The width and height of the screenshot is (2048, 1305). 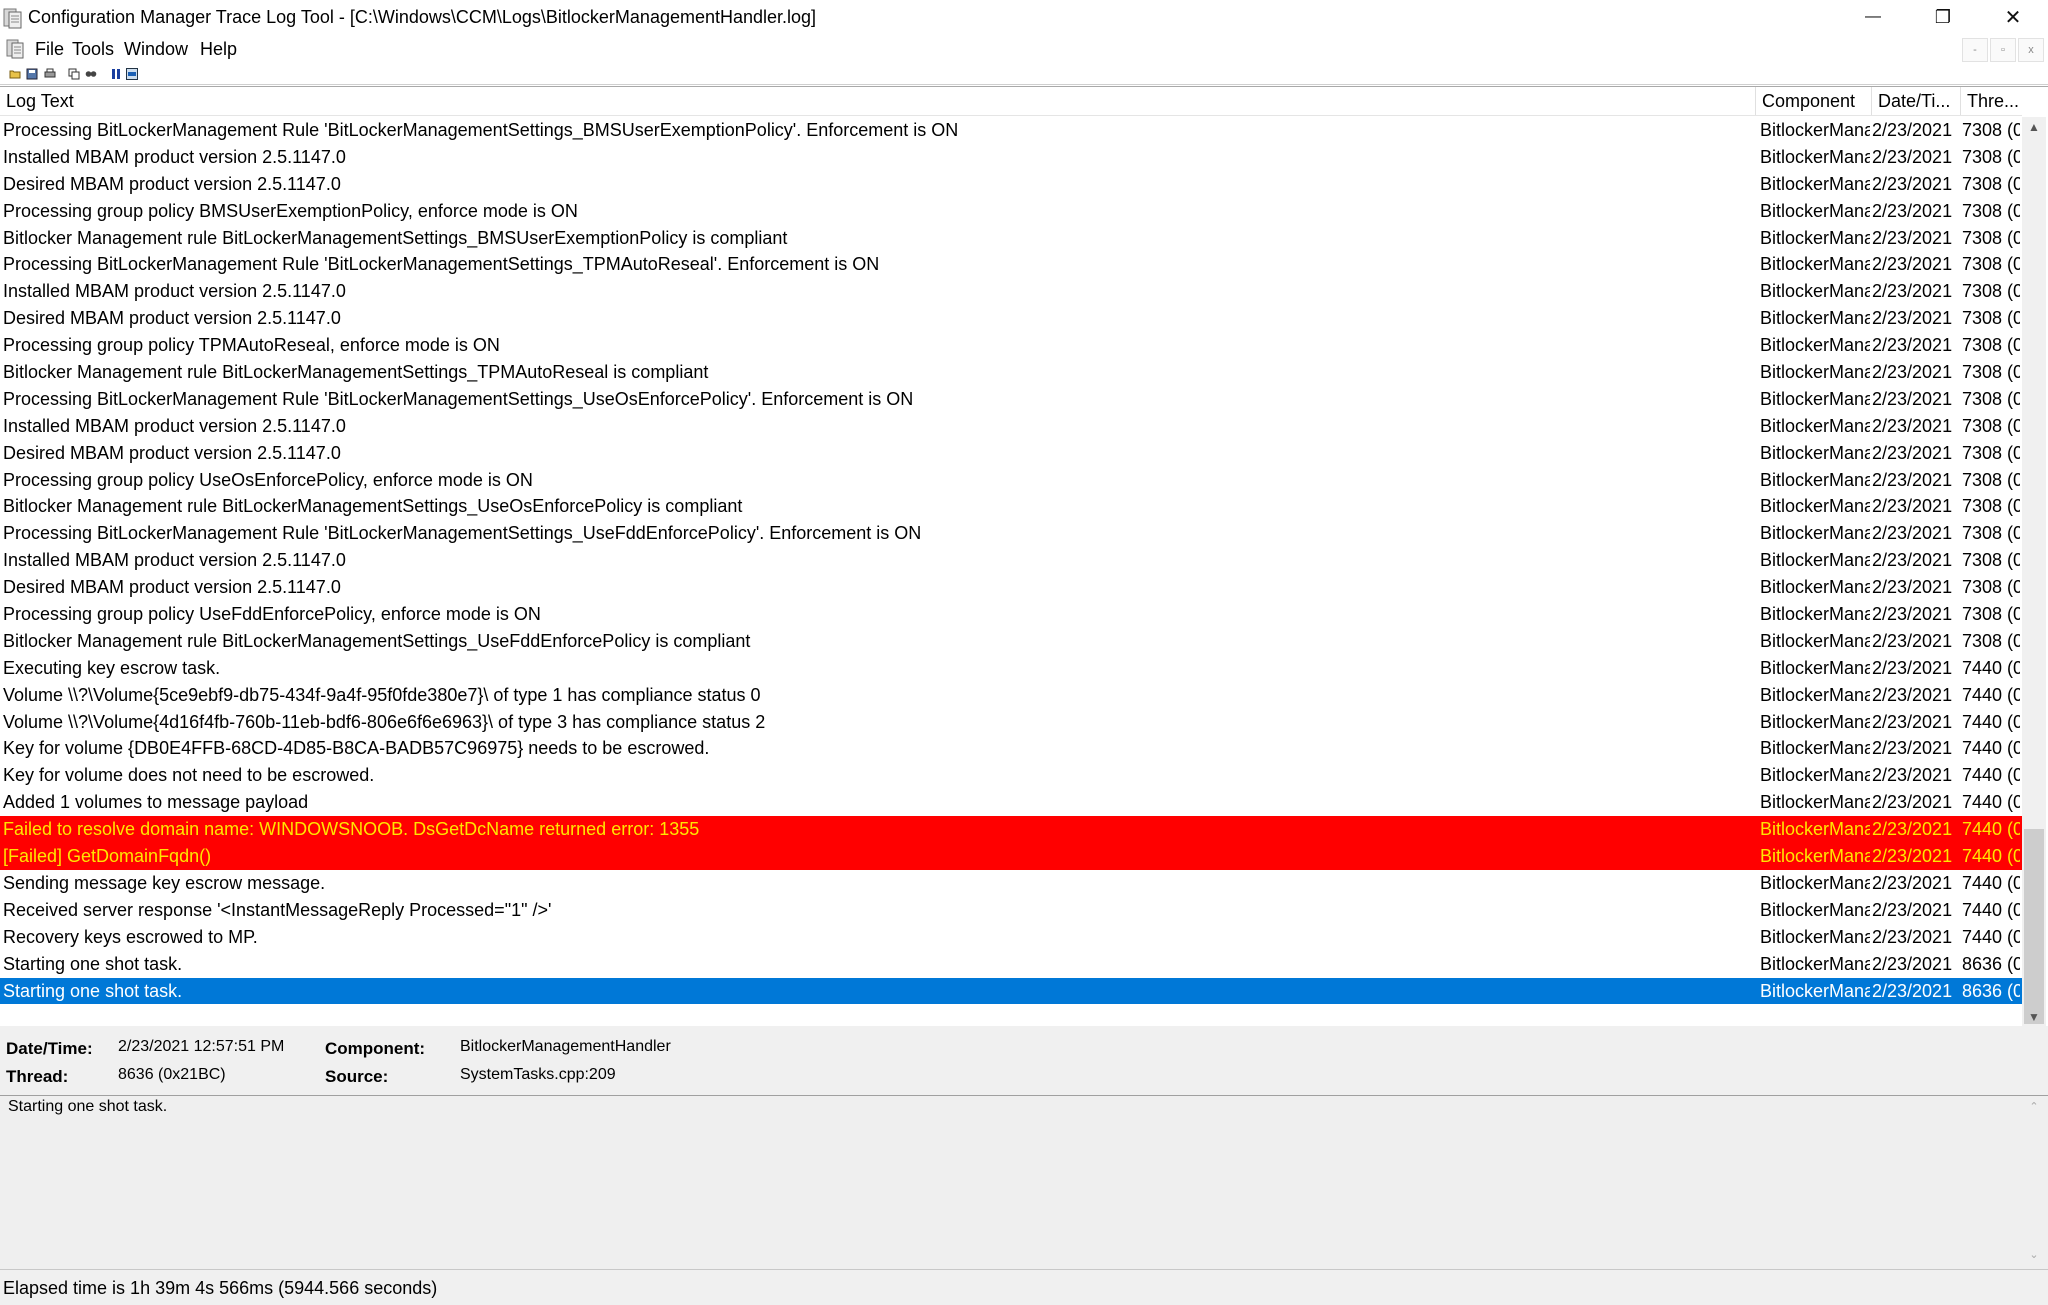 What do you see at coordinates (2034, 1254) in the screenshot?
I see `scroll-down-icon: ⌄` at bounding box center [2034, 1254].